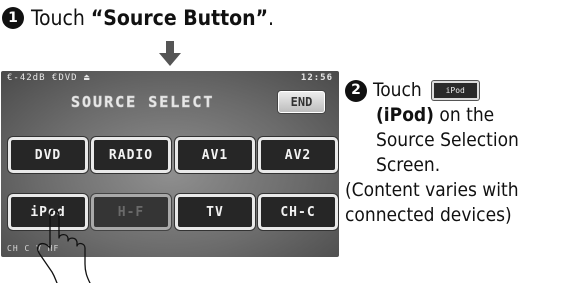 Image resolution: width=564 pixels, height=283 pixels. Describe the element at coordinates (48, 155) in the screenshot. I see `source-button-dvd: DVD` at that location.